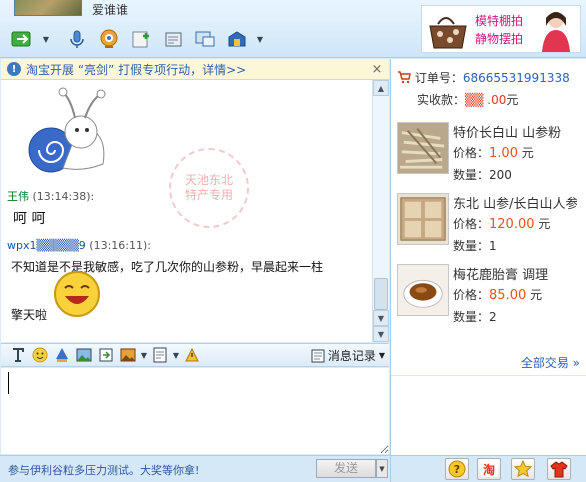  I want to click on message-time: (13:16:11):, so click(120, 245).